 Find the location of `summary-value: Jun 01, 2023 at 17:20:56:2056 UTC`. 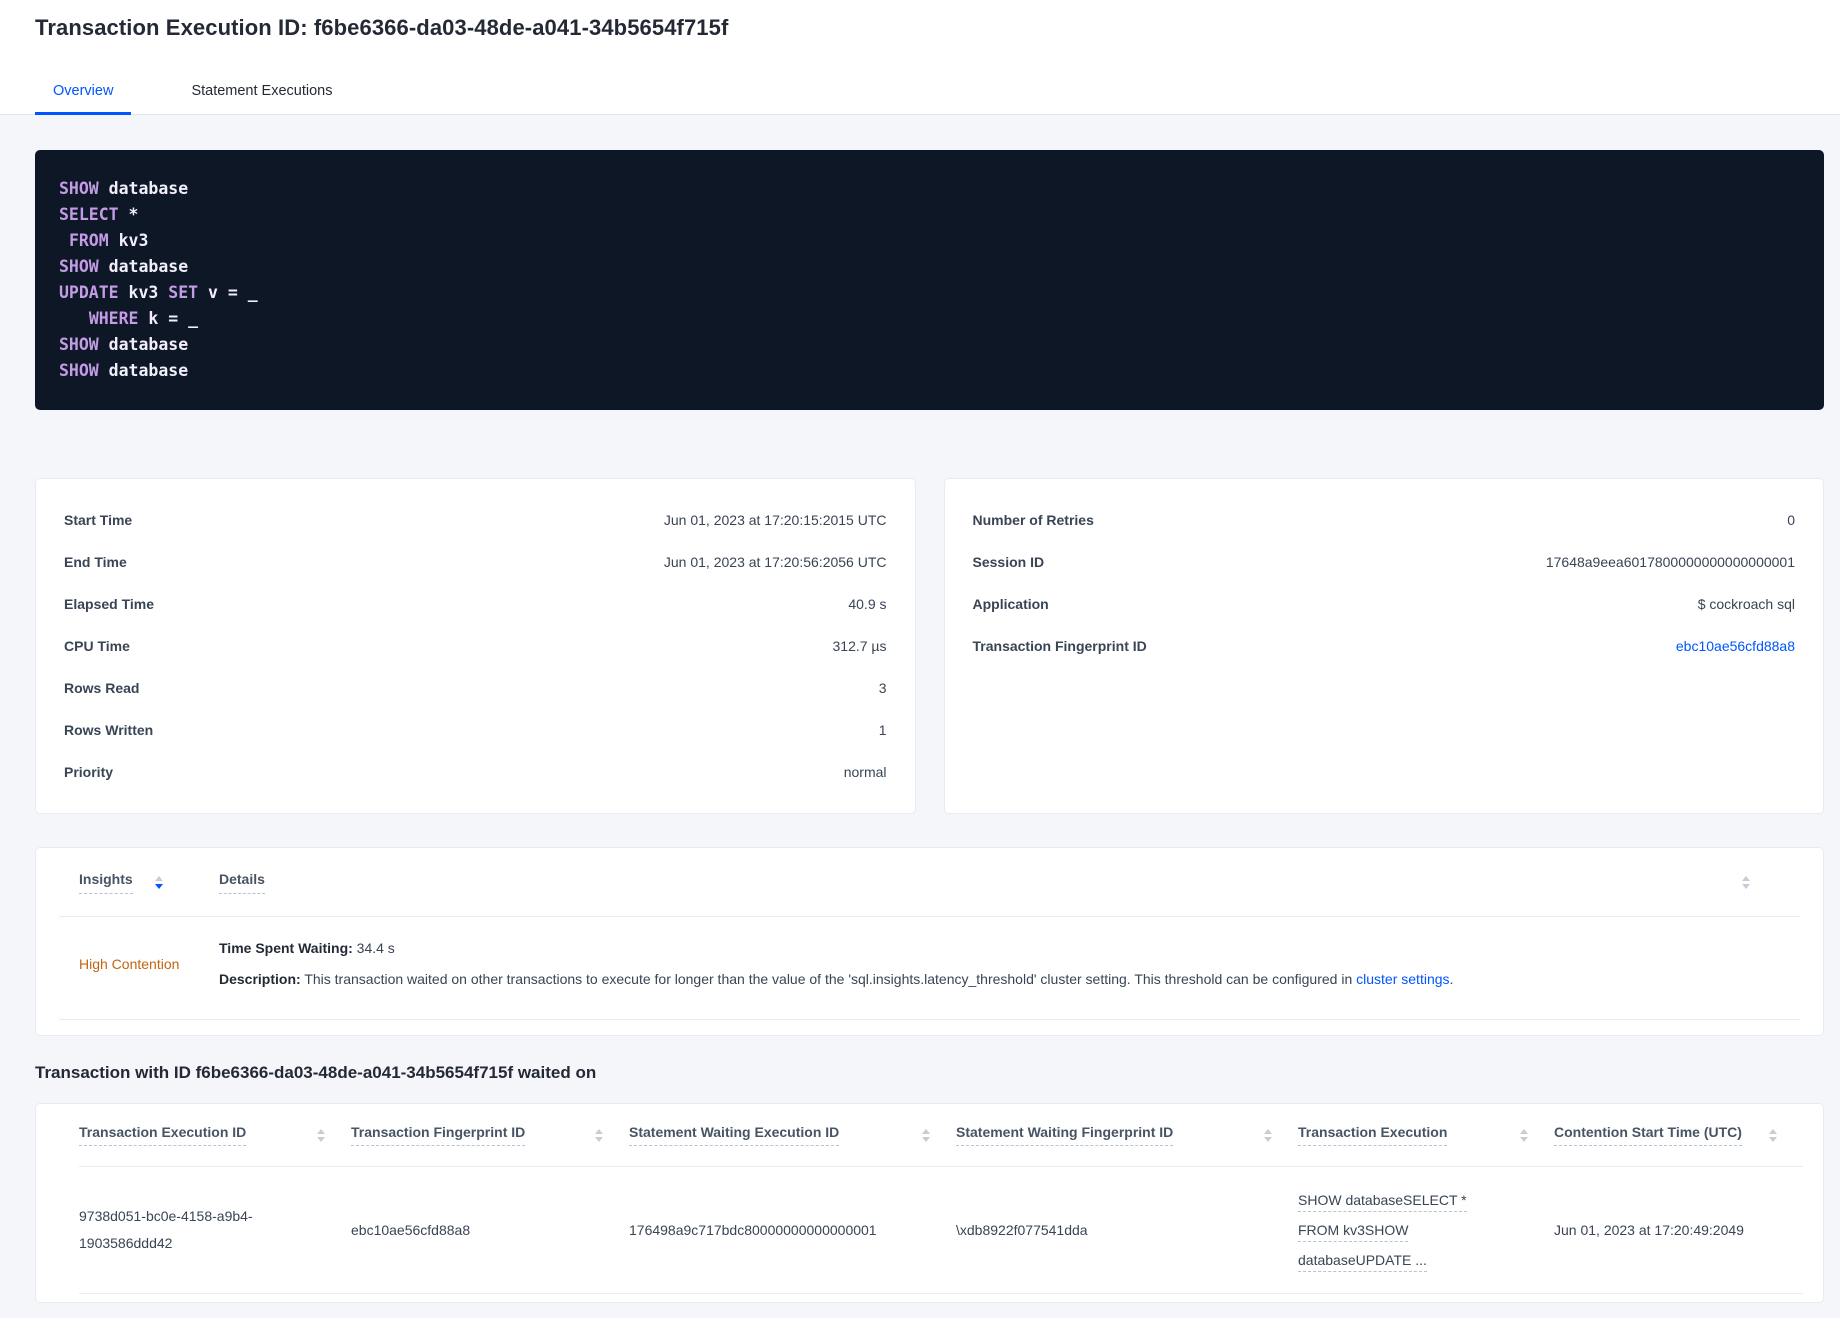

summary-value: Jun 01, 2023 at 17:20:56:2056 UTC is located at coordinates (775, 562).